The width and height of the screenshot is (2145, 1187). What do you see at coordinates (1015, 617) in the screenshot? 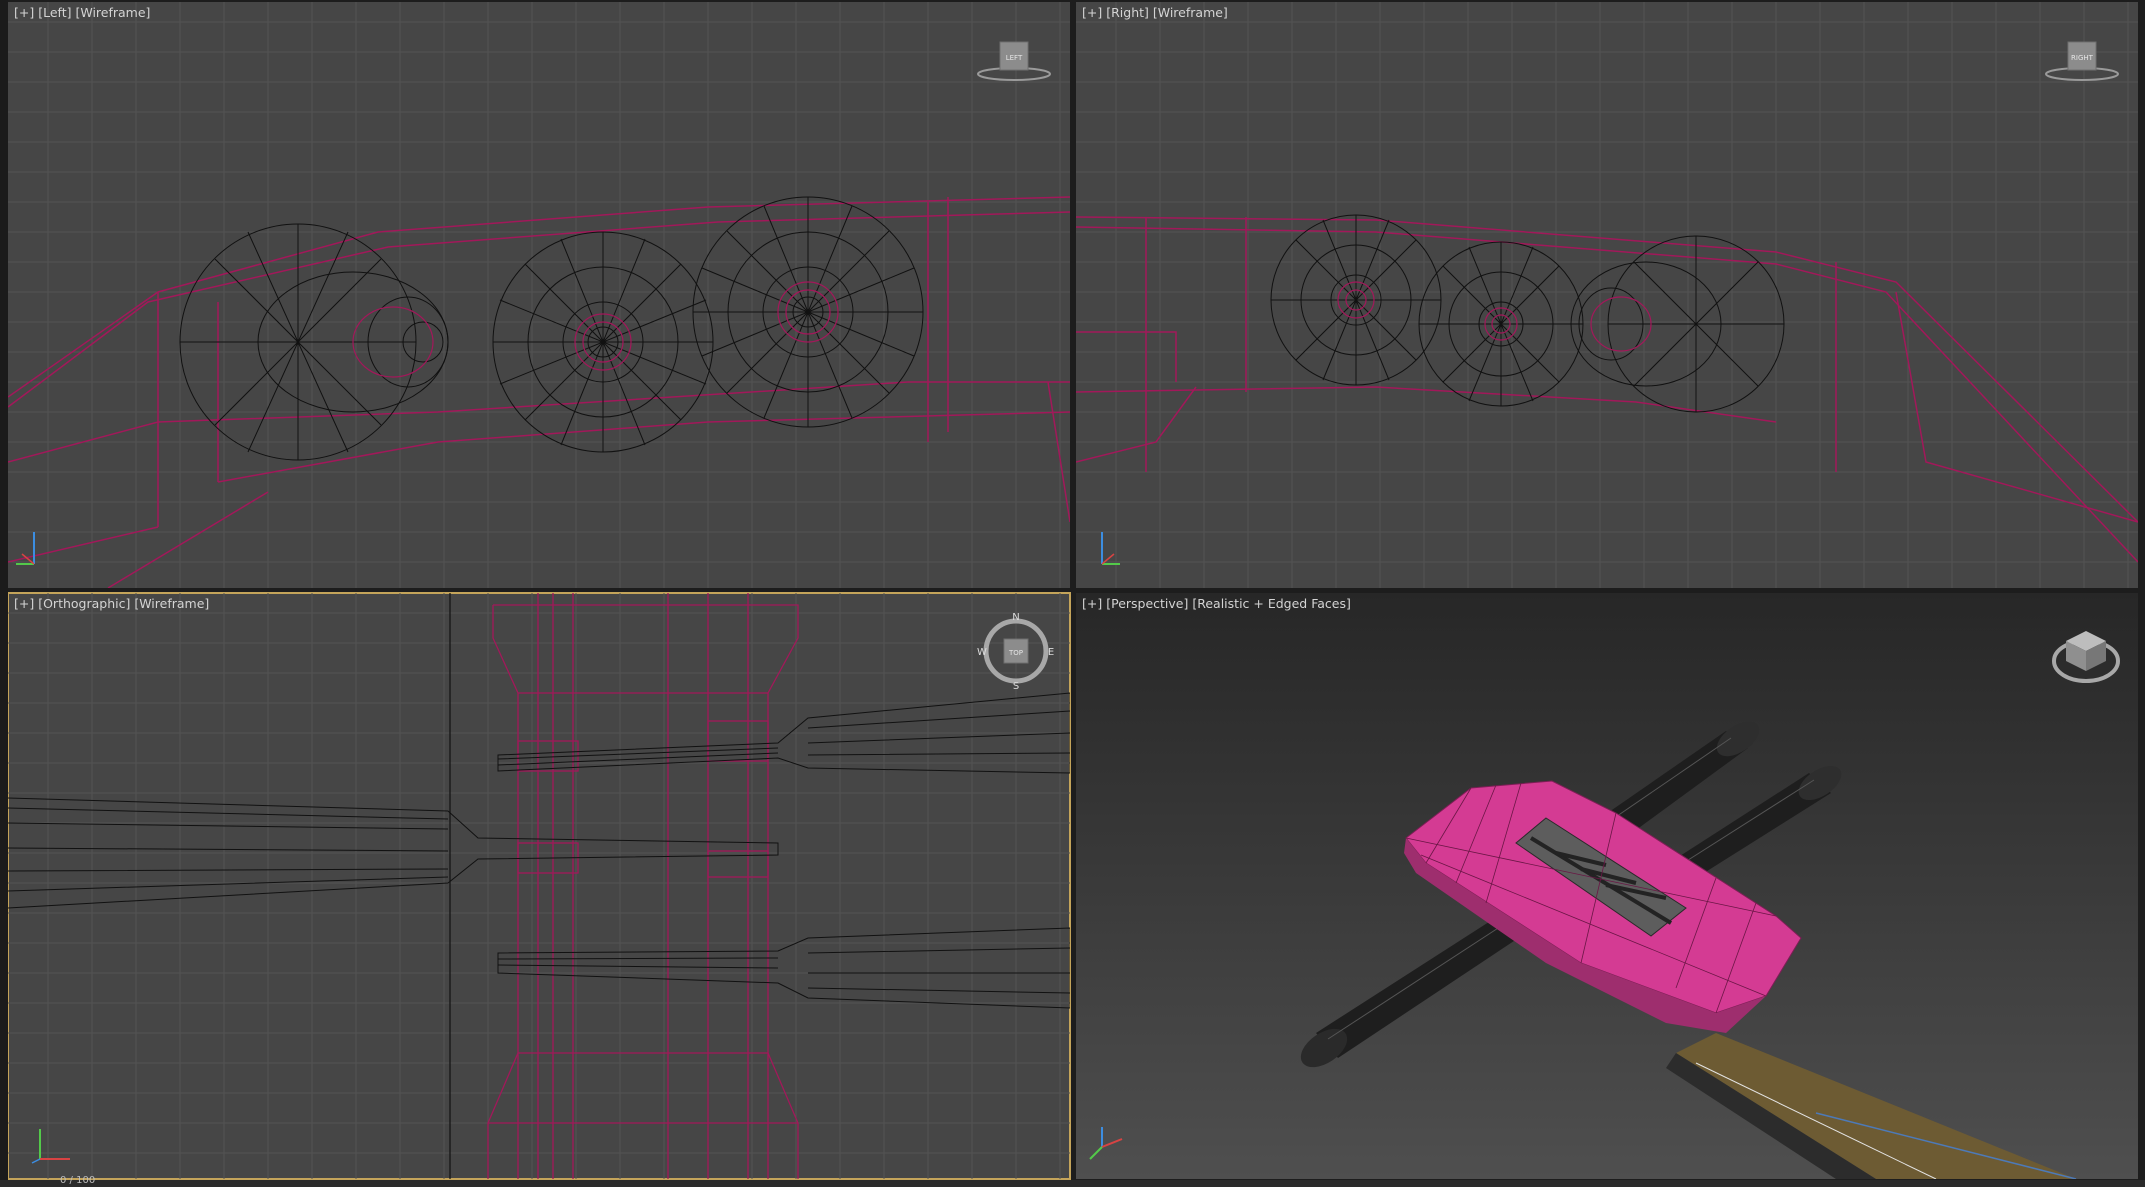
I see `compass-north-label: N` at bounding box center [1015, 617].